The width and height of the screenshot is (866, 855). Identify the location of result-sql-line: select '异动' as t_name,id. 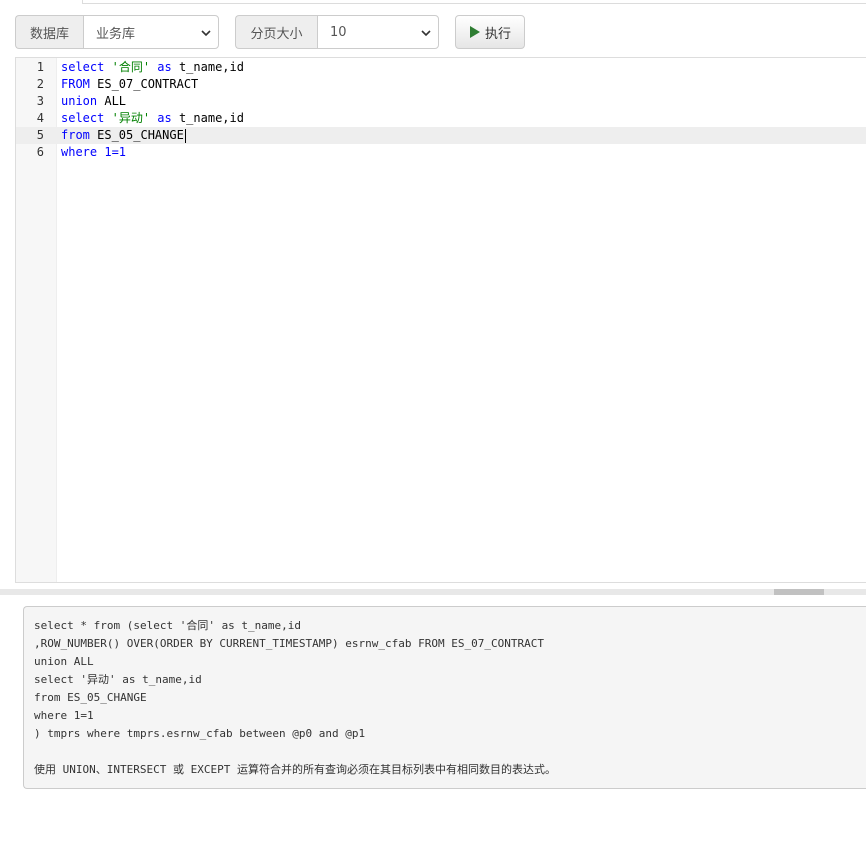
(118, 679).